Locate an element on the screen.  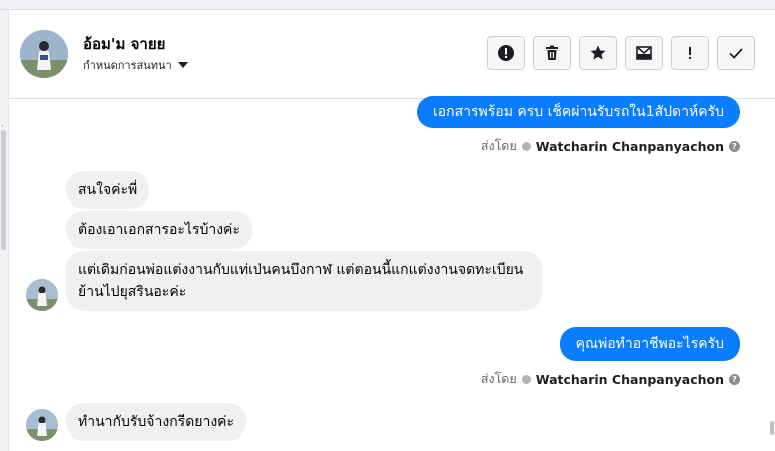
conversation-settings: กำหนดการสนทนา is located at coordinates (135, 65).